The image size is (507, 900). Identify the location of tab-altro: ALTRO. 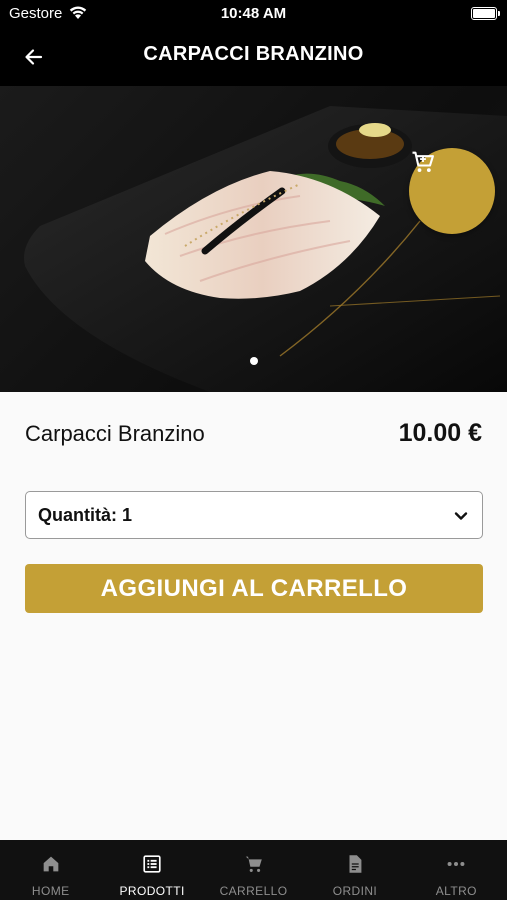
(456, 870).